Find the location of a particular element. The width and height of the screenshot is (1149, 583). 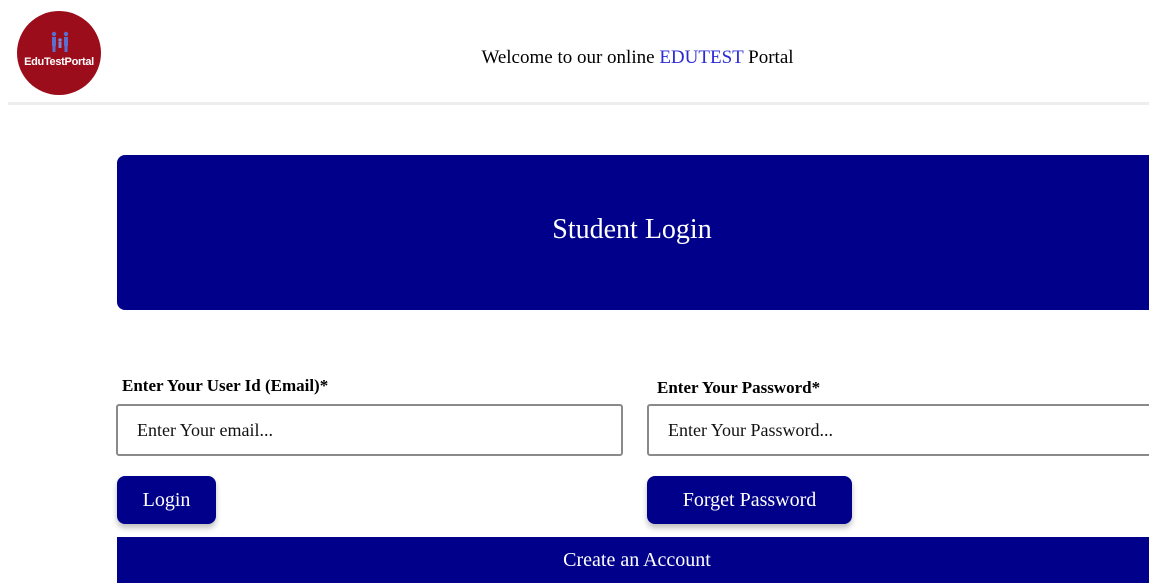

email-label: Enter Your User Id (Email)* is located at coordinates (225, 385).